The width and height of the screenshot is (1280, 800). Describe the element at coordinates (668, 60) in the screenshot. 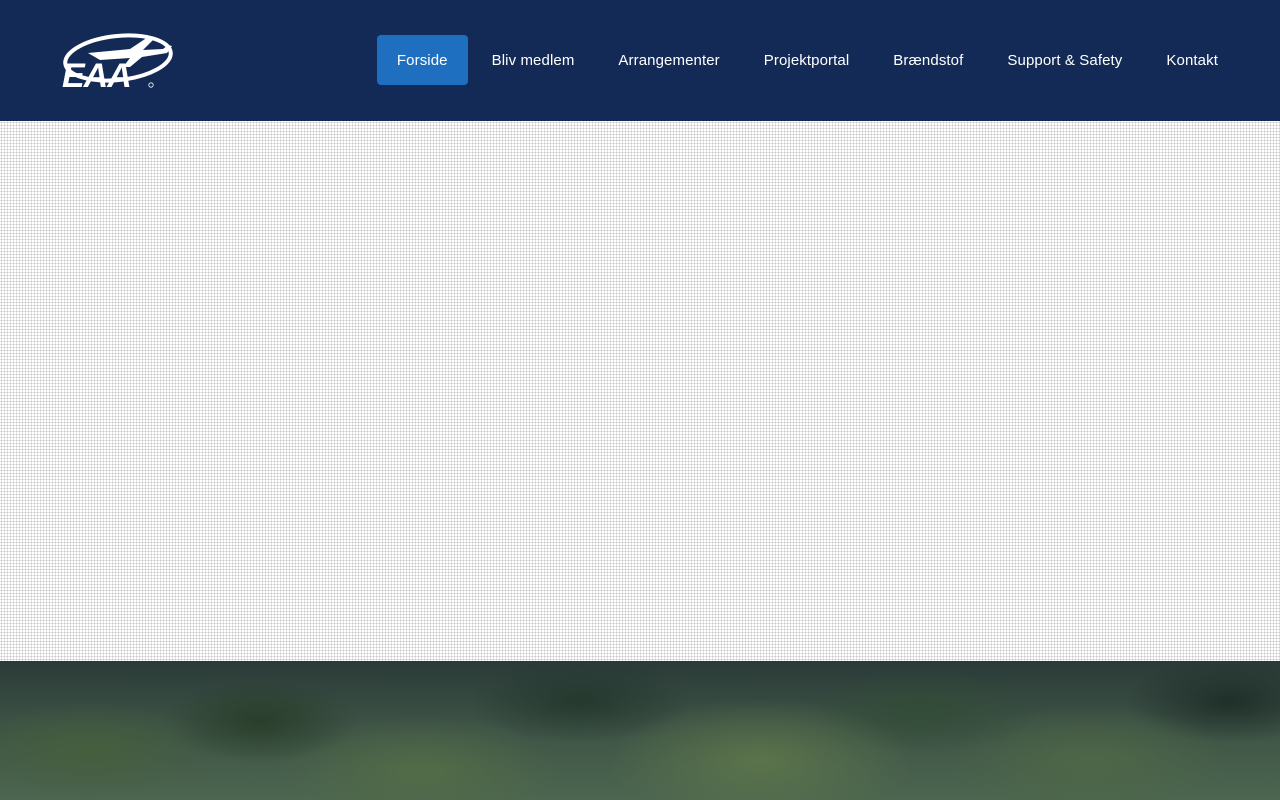

I see `nav-item-arrangementer: Arrangementer` at that location.